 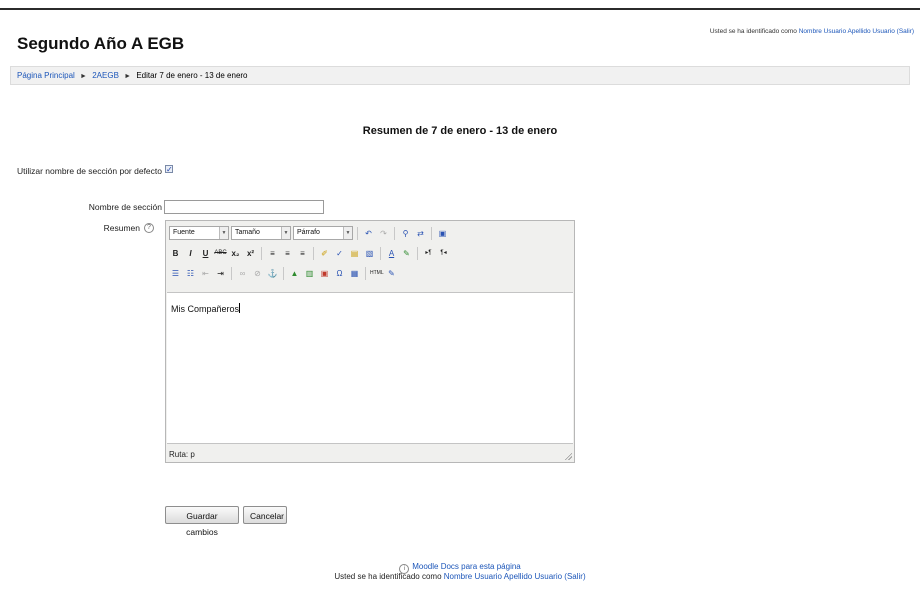 What do you see at coordinates (261, 233) in the screenshot?
I see `size-select: Tamaño ▼` at bounding box center [261, 233].